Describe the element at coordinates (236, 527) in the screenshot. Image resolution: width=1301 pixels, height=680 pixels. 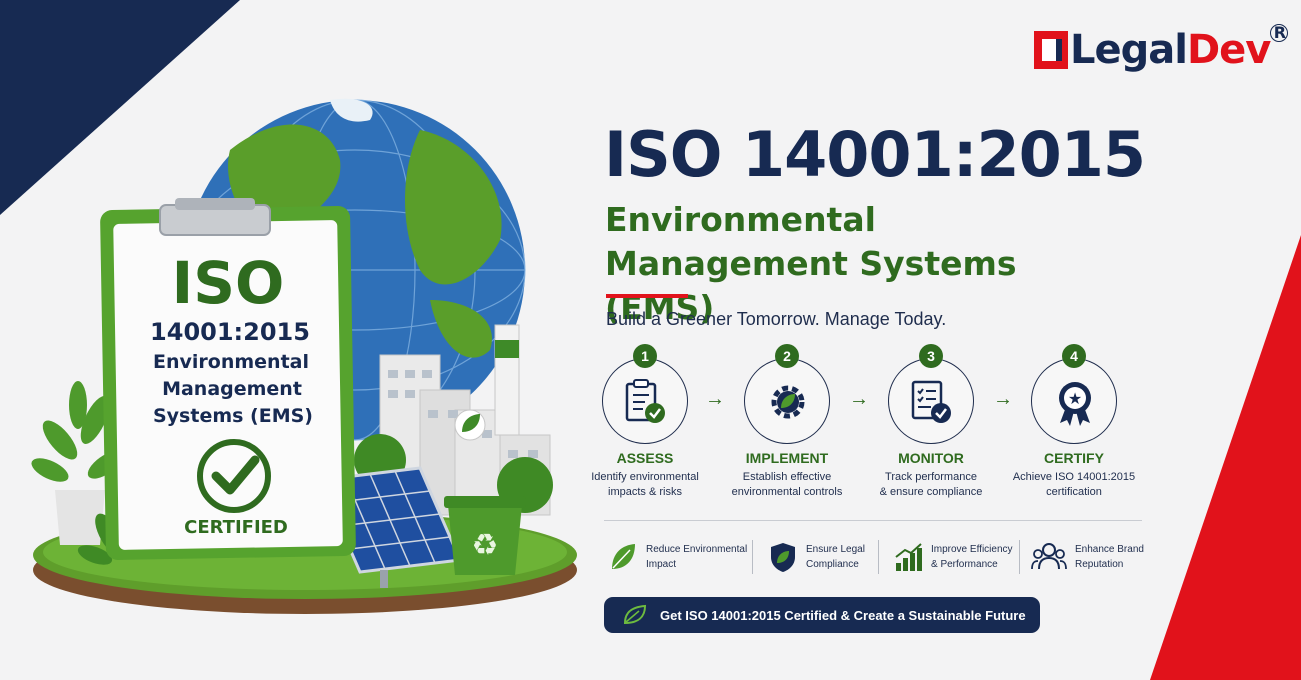
I see `clipboard-certified-label: CERTIFIED` at that location.